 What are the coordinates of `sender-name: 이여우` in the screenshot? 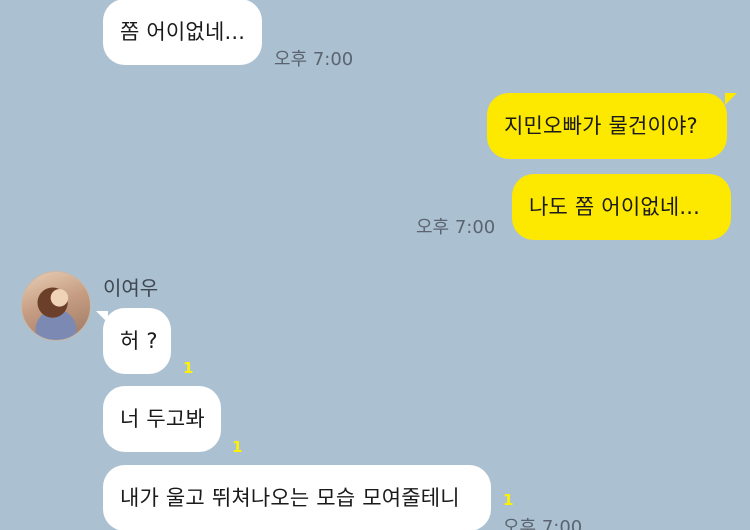 It's located at (131, 288).